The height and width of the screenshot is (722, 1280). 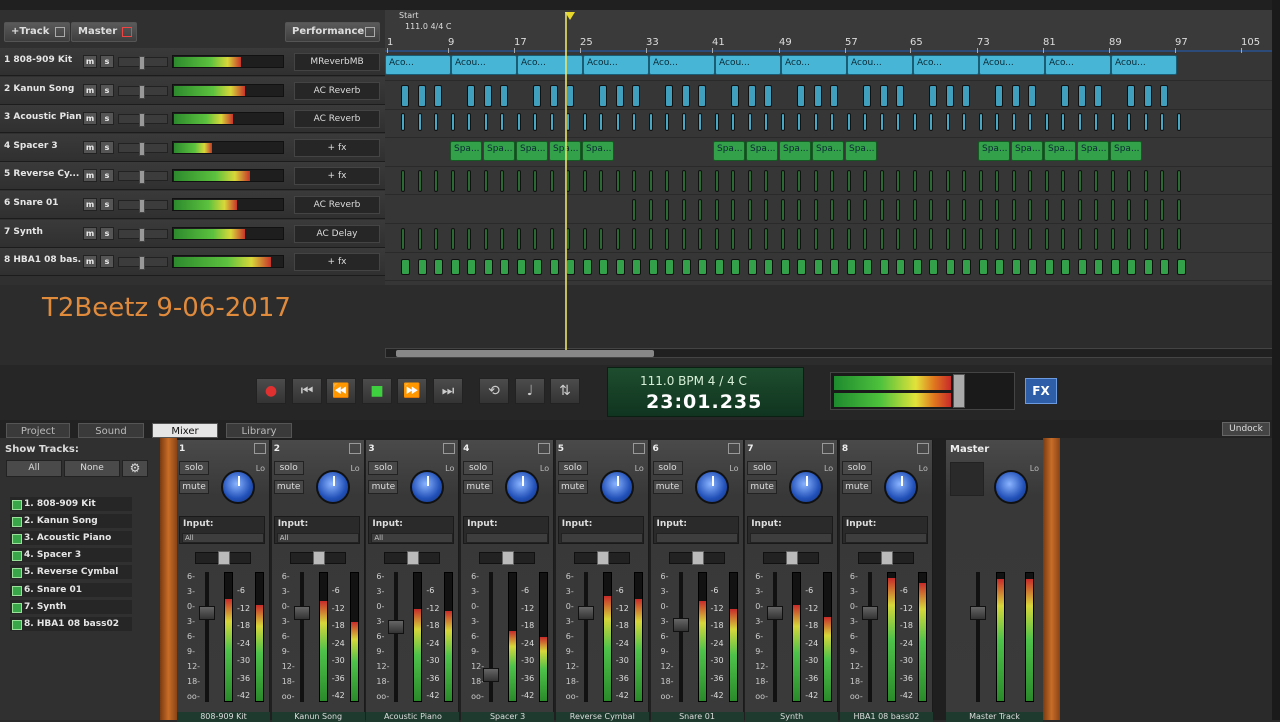 I want to click on track-name: 7 Synth, so click(x=43, y=232).